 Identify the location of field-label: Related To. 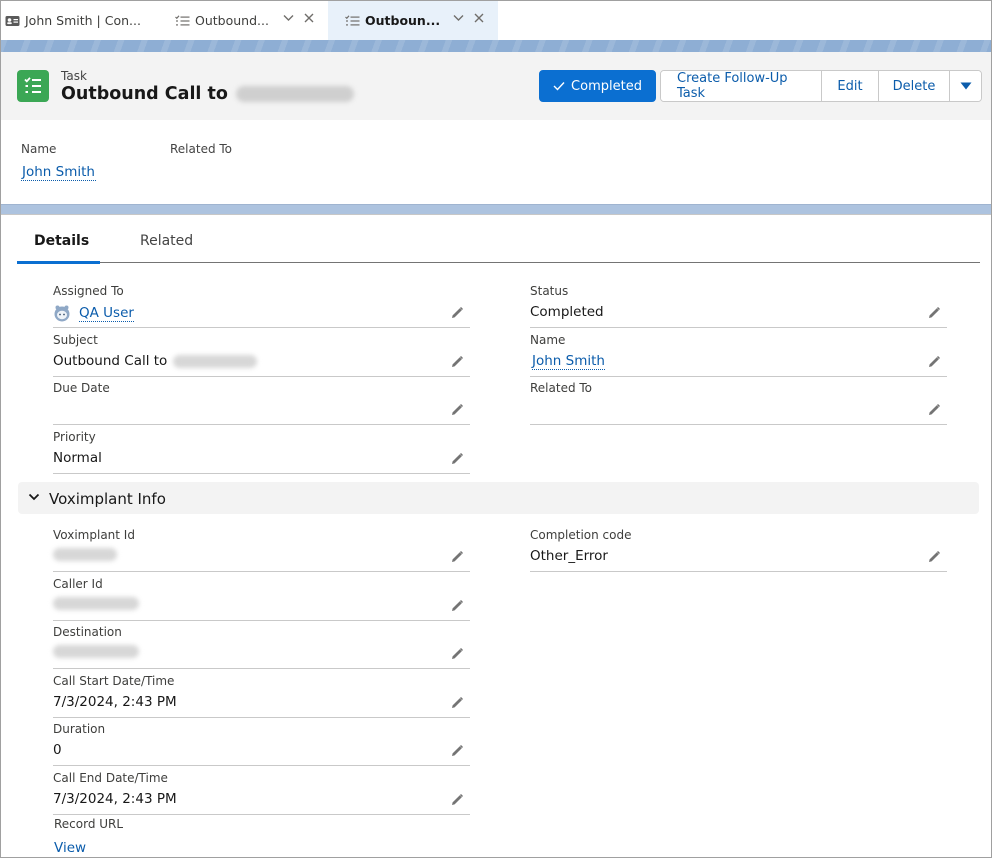
(561, 388).